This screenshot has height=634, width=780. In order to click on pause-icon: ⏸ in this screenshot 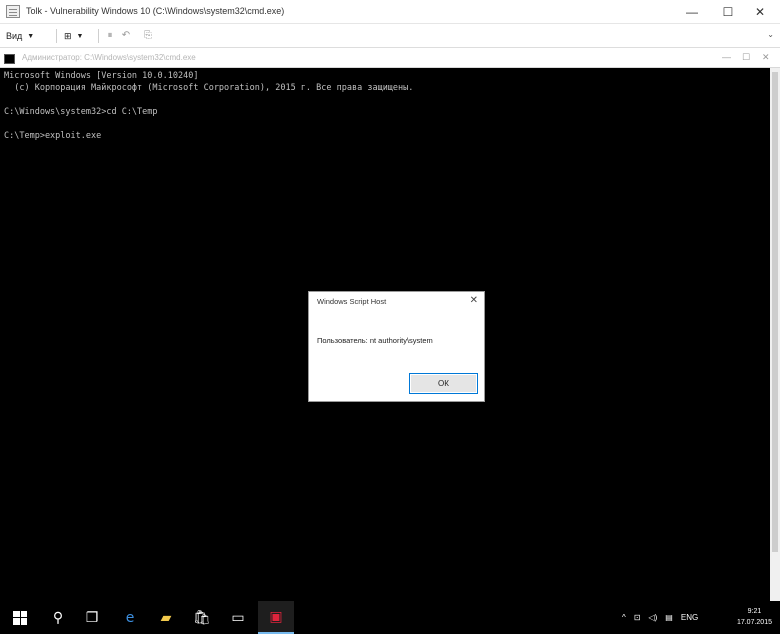, I will do `click(110, 36)`.